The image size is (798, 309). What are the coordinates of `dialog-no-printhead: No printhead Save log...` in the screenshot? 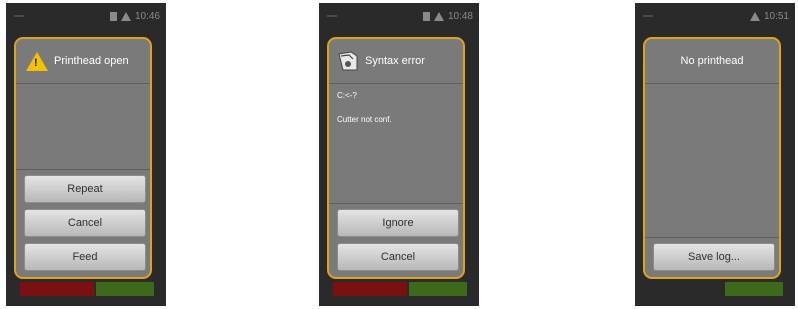 It's located at (712, 158).